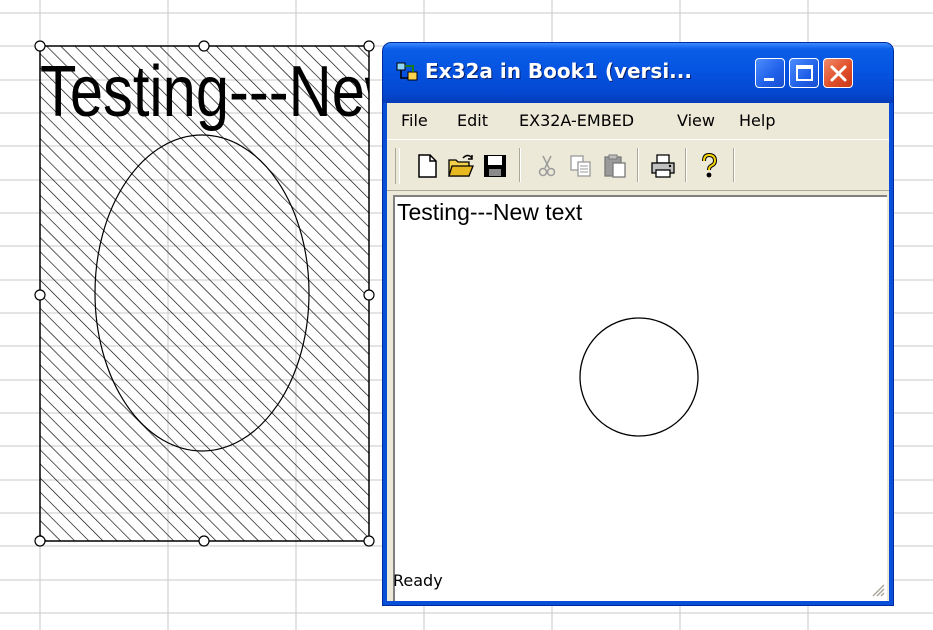 Image resolution: width=933 pixels, height=630 pixels. I want to click on minimize-icon, so click(769, 79).